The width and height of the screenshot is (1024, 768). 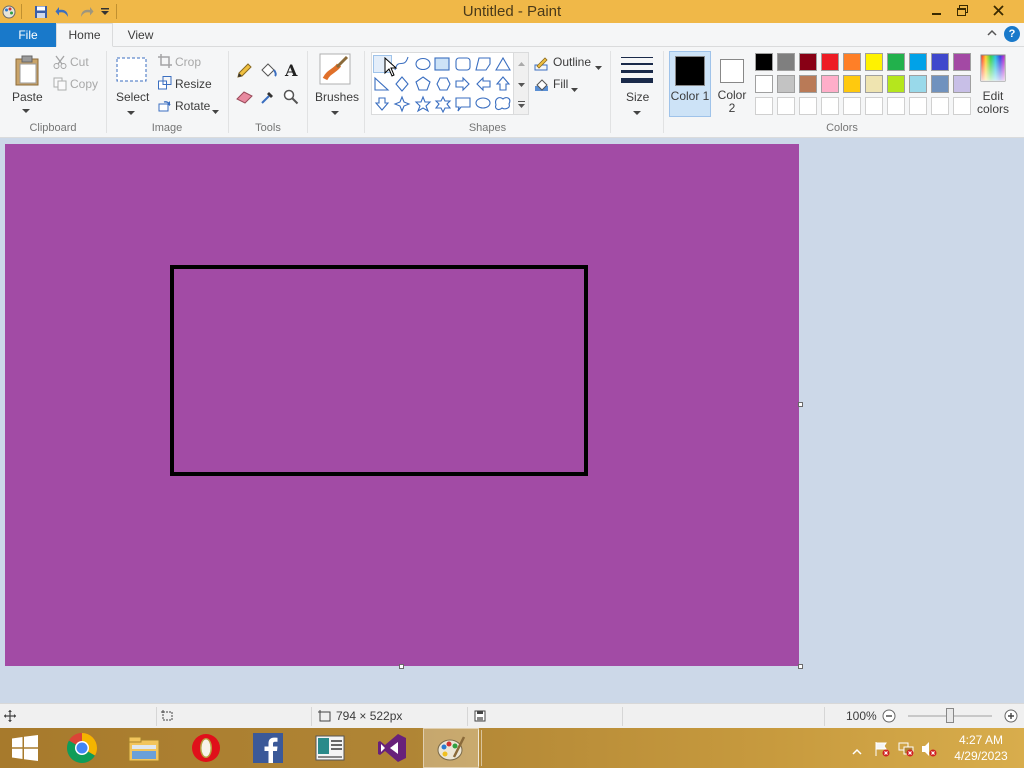 What do you see at coordinates (937, 10) in the screenshot?
I see `minimize-button` at bounding box center [937, 10].